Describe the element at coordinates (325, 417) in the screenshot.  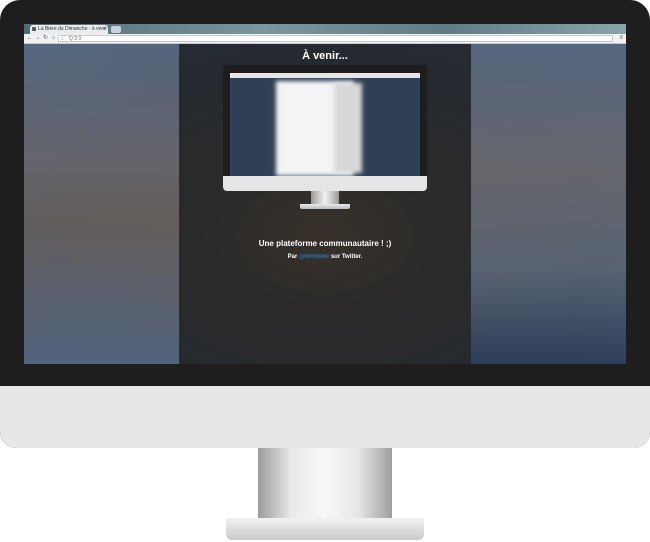
I see `monitor-chin` at that location.